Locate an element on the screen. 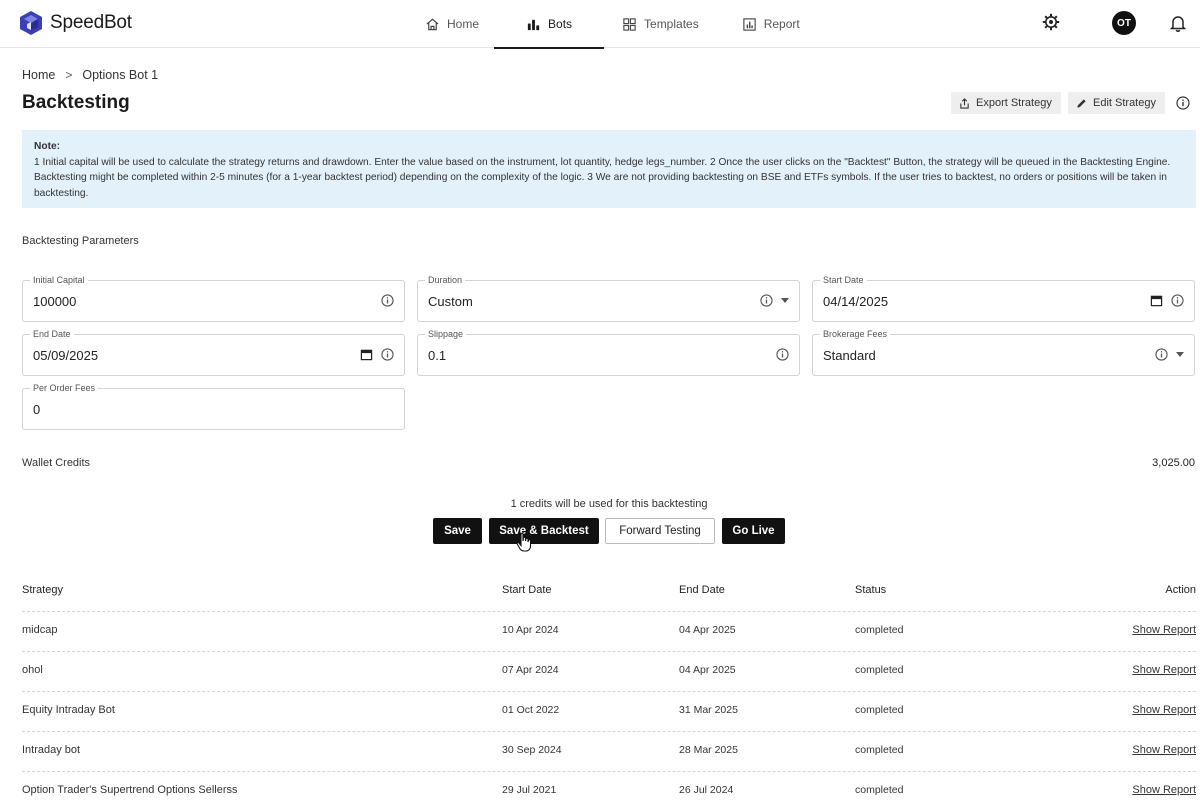 The image size is (1200, 800). start-date: 07 Apr 2024 is located at coordinates (530, 670).